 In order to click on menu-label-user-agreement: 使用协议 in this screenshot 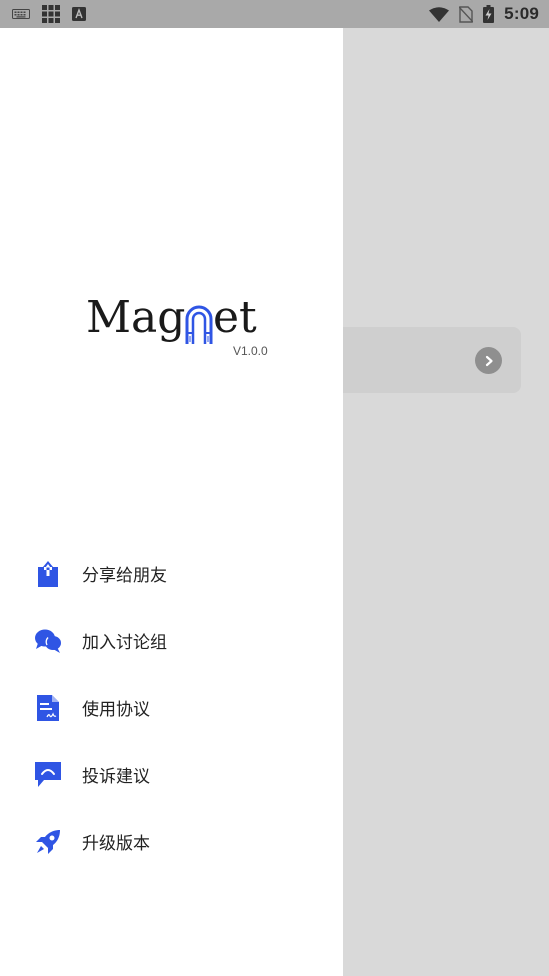, I will do `click(116, 710)`.